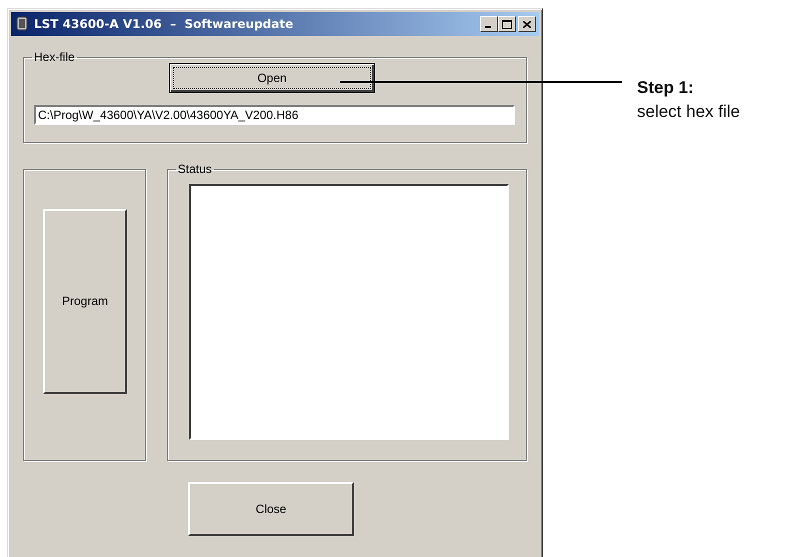 The image size is (795, 557). Describe the element at coordinates (271, 509) in the screenshot. I see `close-button: Close` at that location.